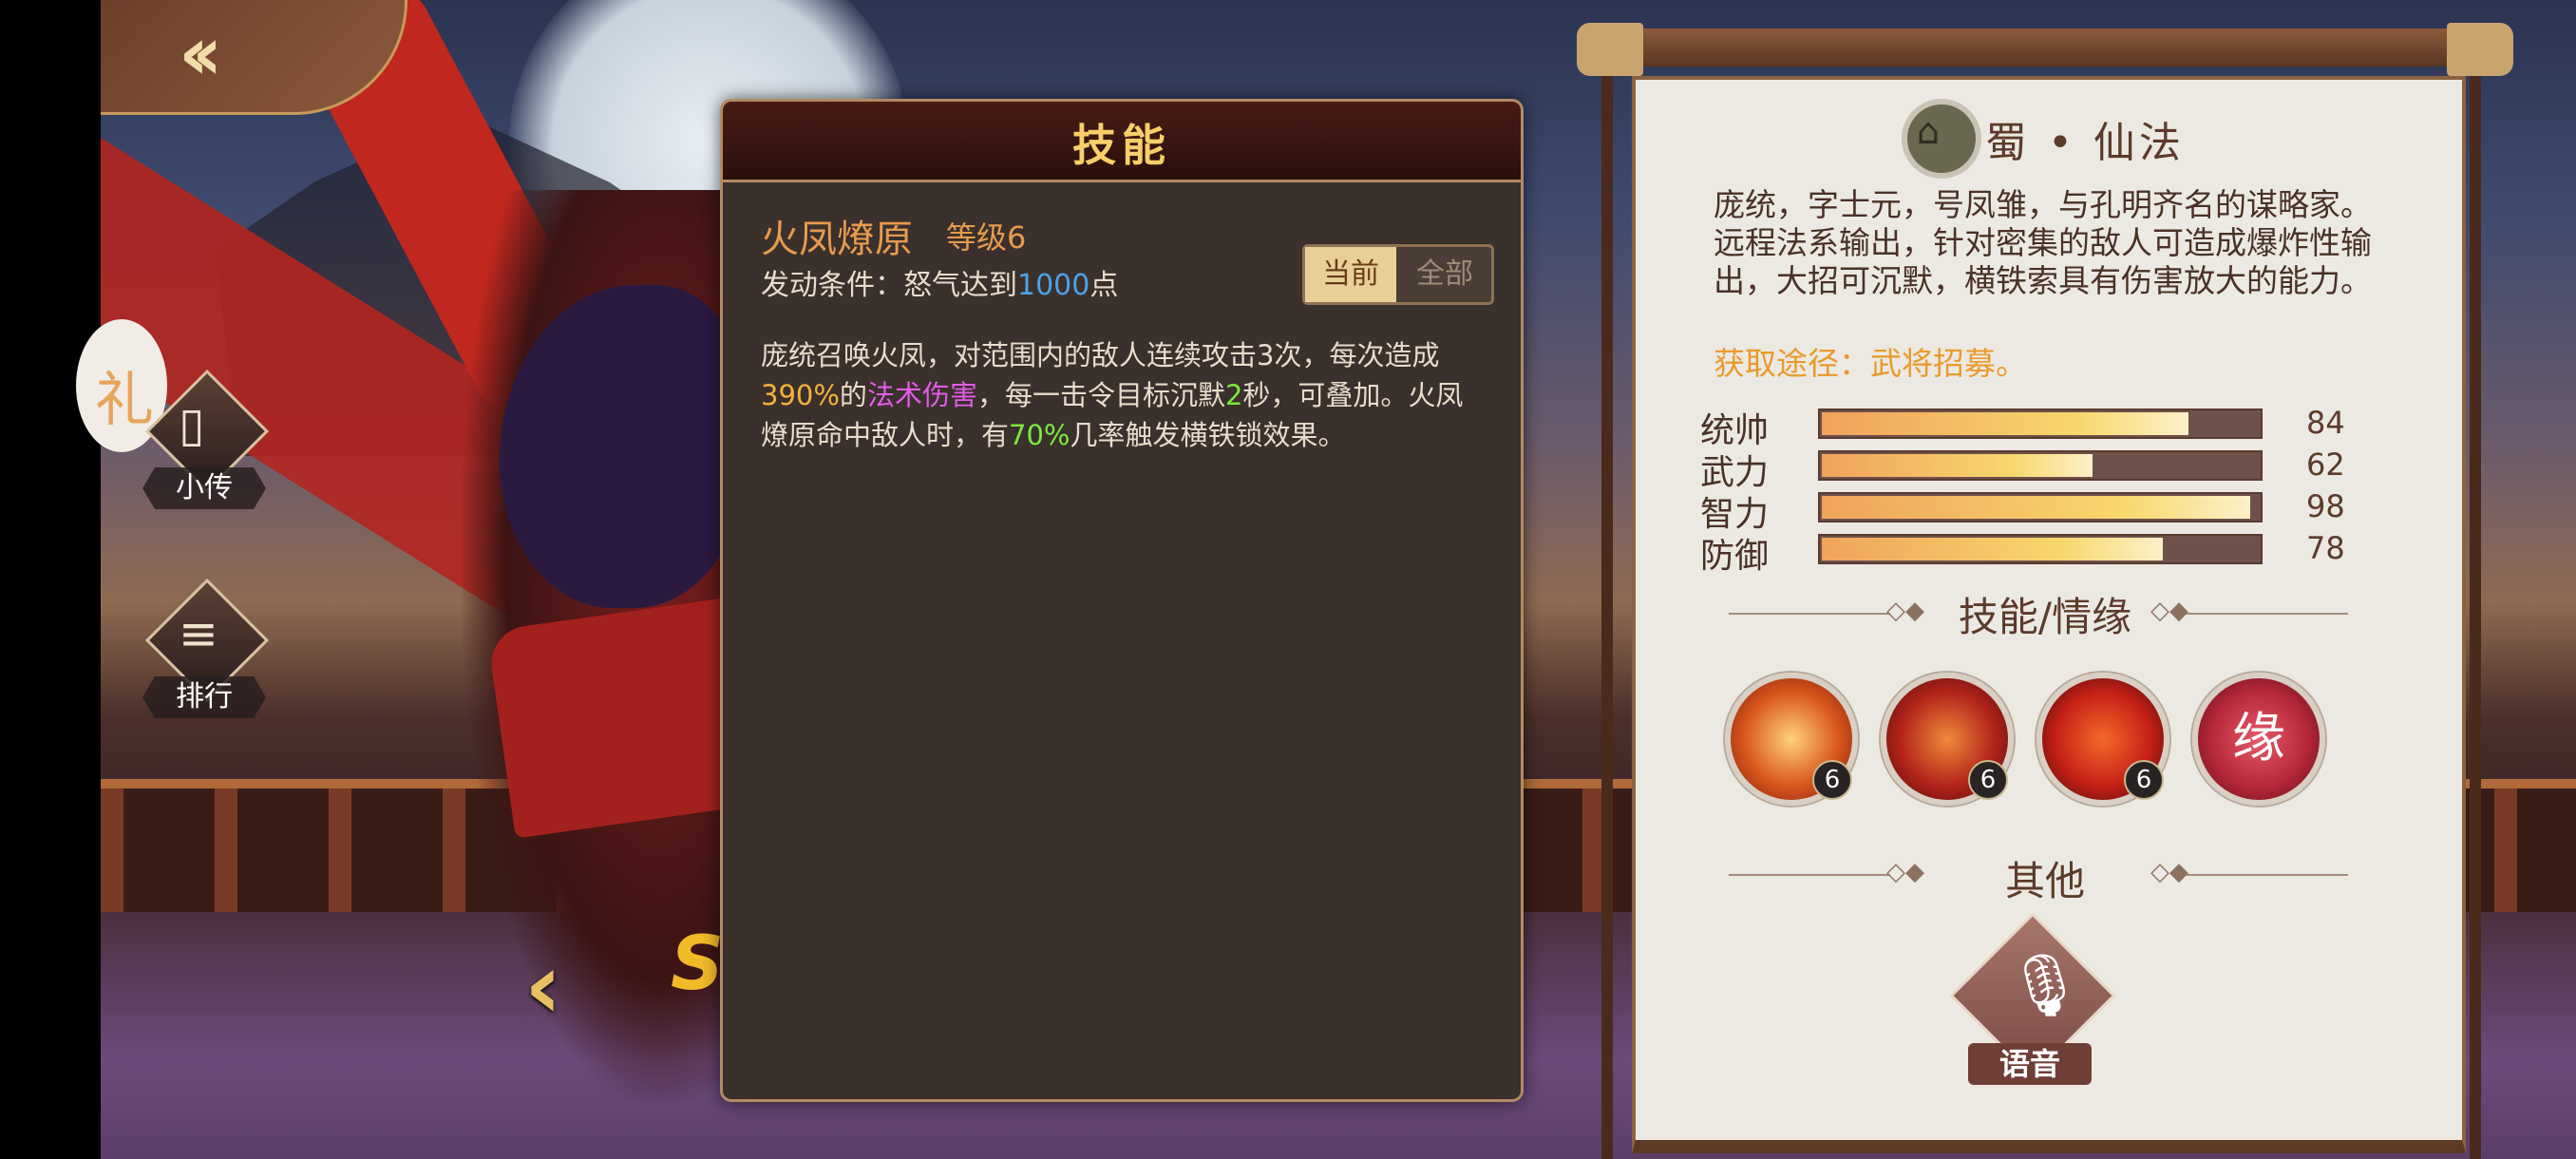  I want to click on skill-name: 火凤燎原, so click(837, 239).